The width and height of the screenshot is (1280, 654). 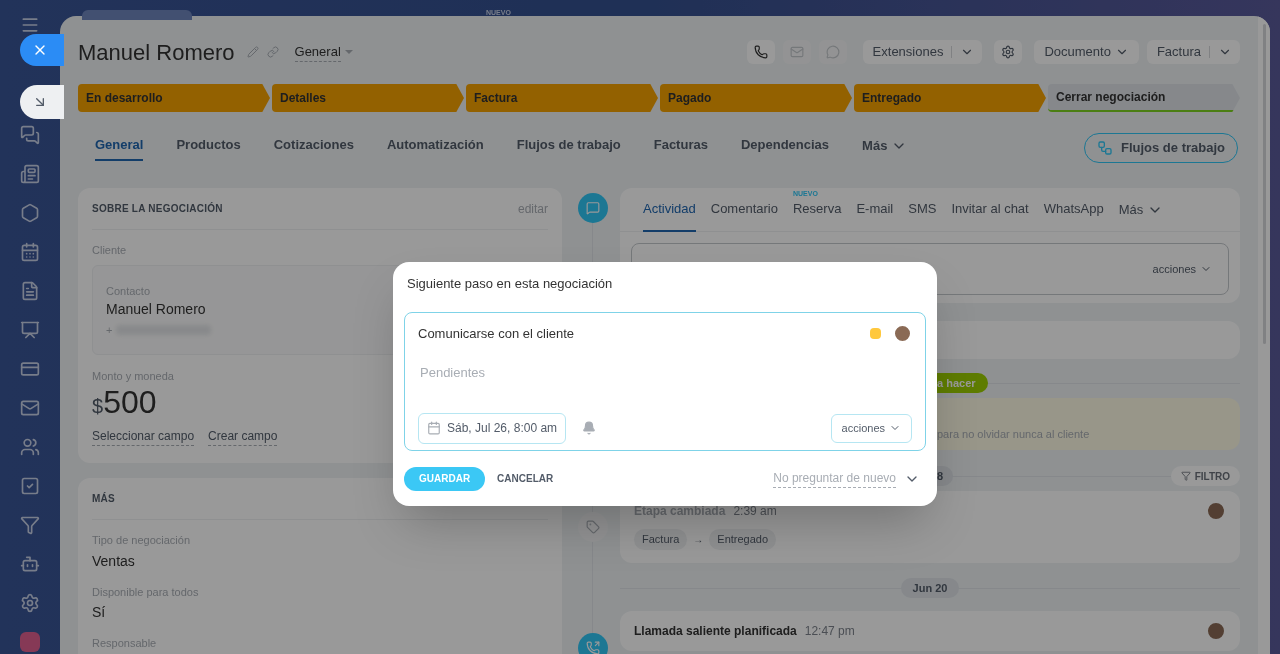 What do you see at coordinates (593, 208) in the screenshot?
I see `comment-icon` at bounding box center [593, 208].